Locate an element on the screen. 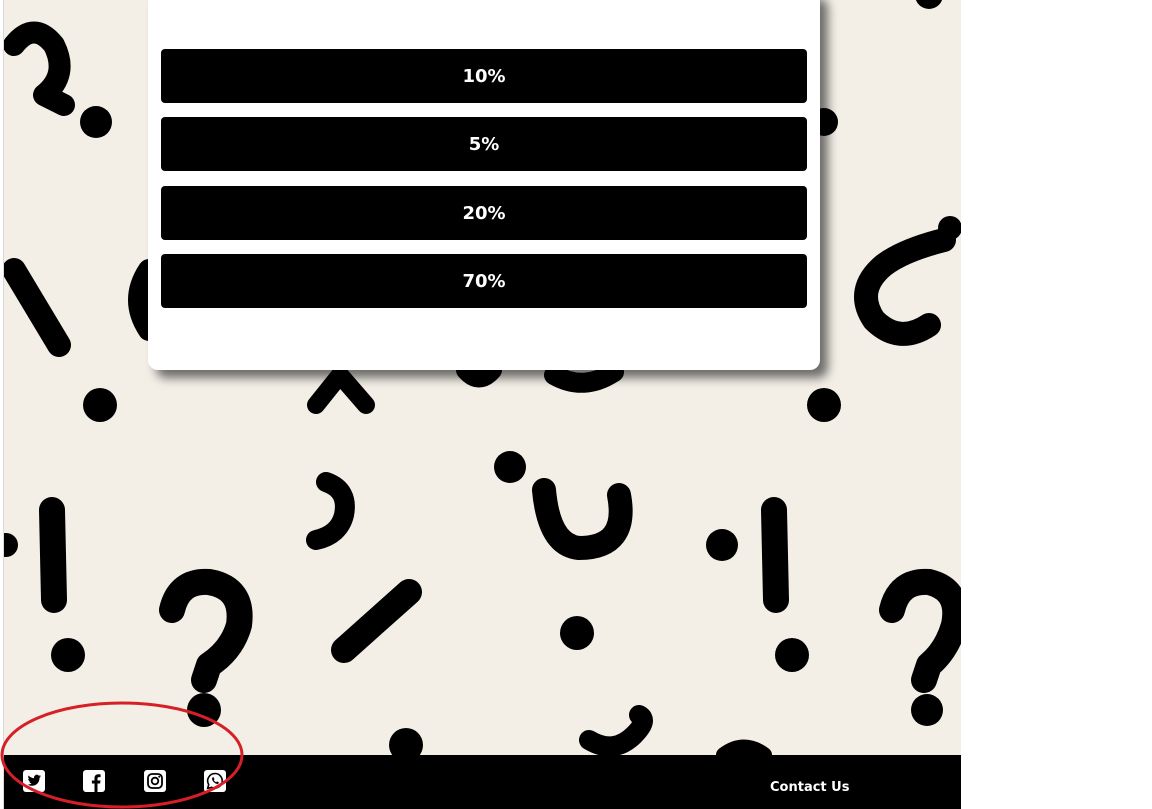  facebook-icon is located at coordinates (94, 781).